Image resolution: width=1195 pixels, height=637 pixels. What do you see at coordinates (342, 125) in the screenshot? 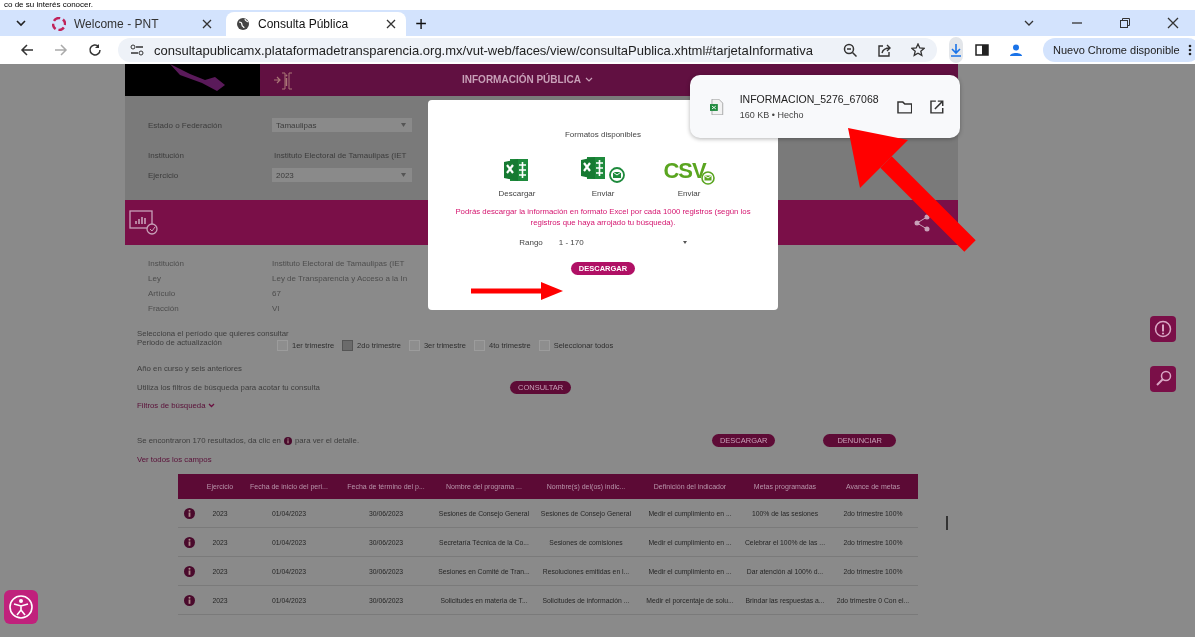
I see `dropdown: Tamaulipas` at bounding box center [342, 125].